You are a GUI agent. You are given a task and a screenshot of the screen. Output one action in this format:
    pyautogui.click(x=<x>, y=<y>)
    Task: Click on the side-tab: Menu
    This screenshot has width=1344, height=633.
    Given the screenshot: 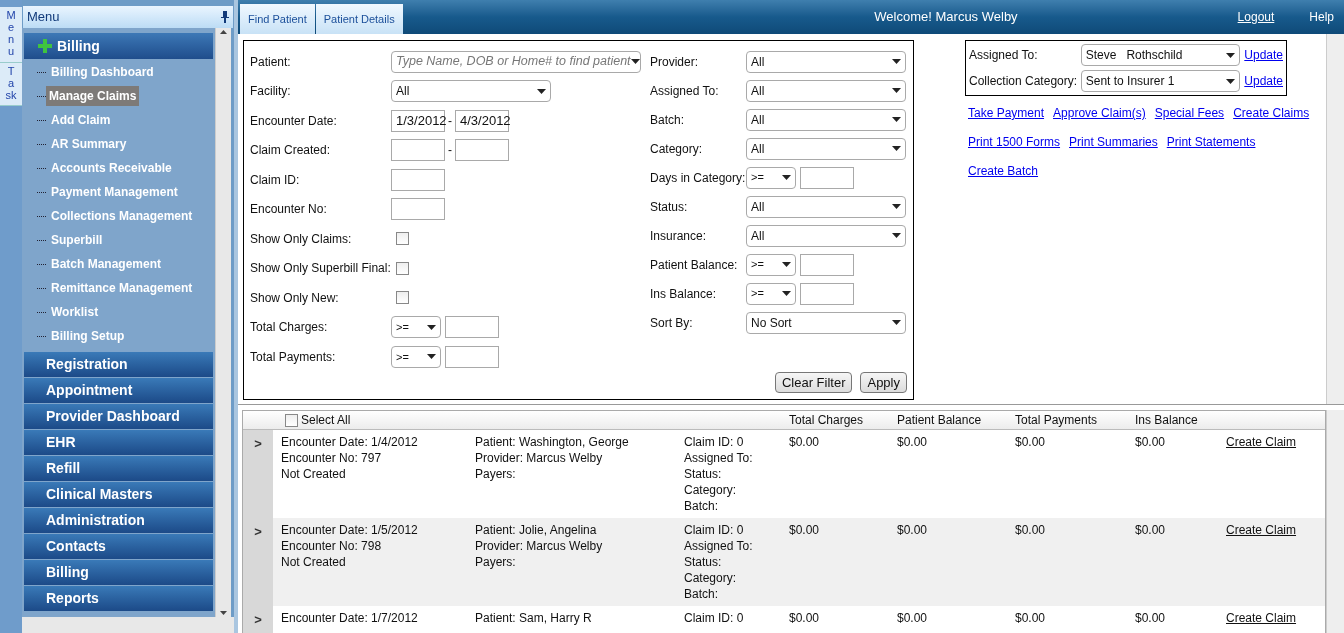 What is the action you would take?
    pyautogui.click(x=11, y=35)
    